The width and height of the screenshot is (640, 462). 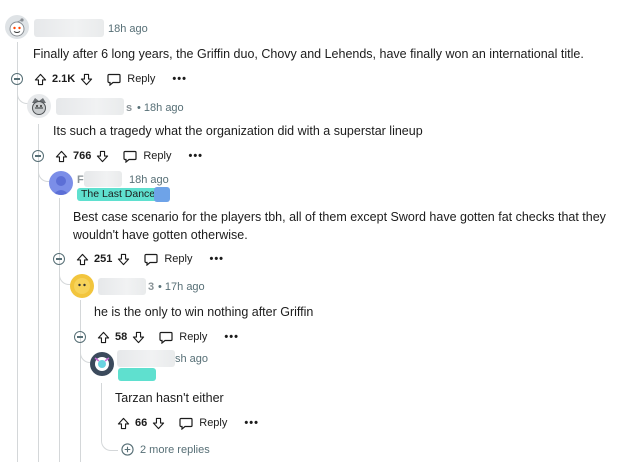 I want to click on vote-control: 58, so click(x=121, y=337).